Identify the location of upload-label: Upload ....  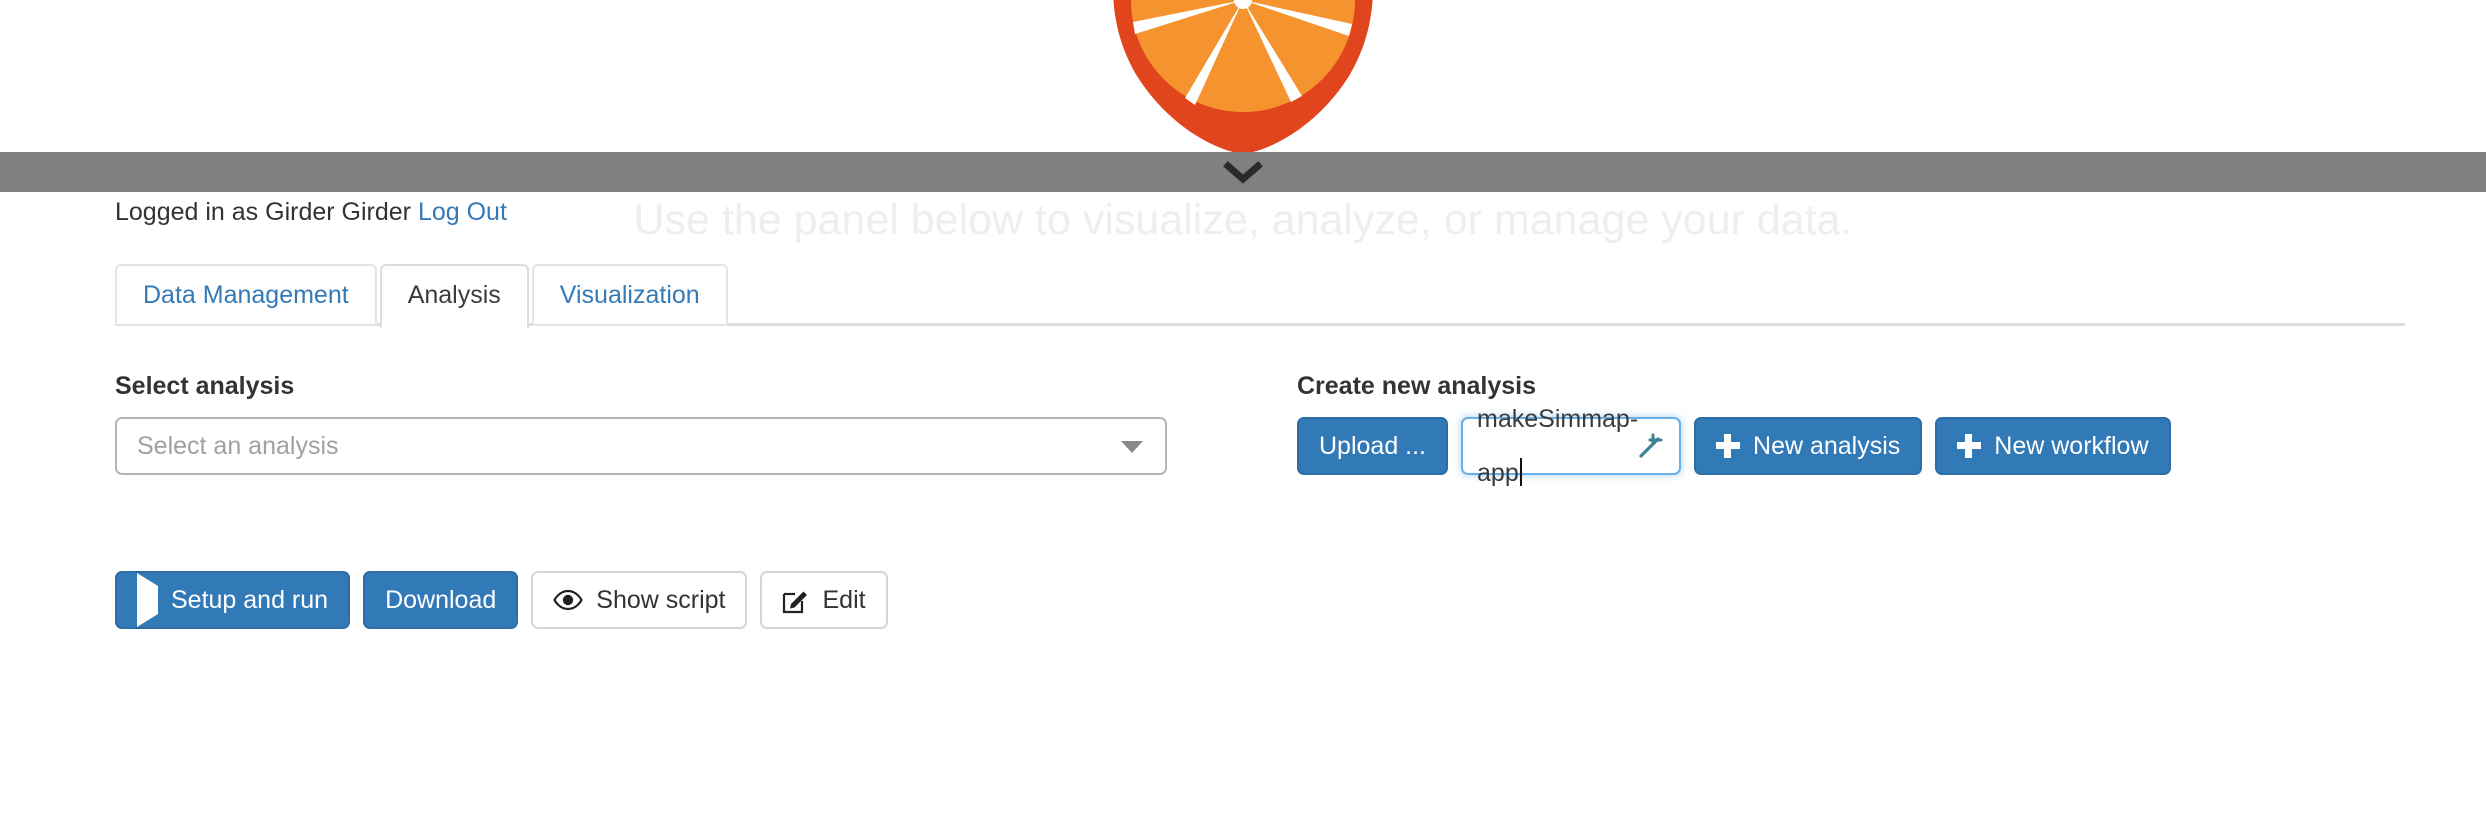
(1373, 445).